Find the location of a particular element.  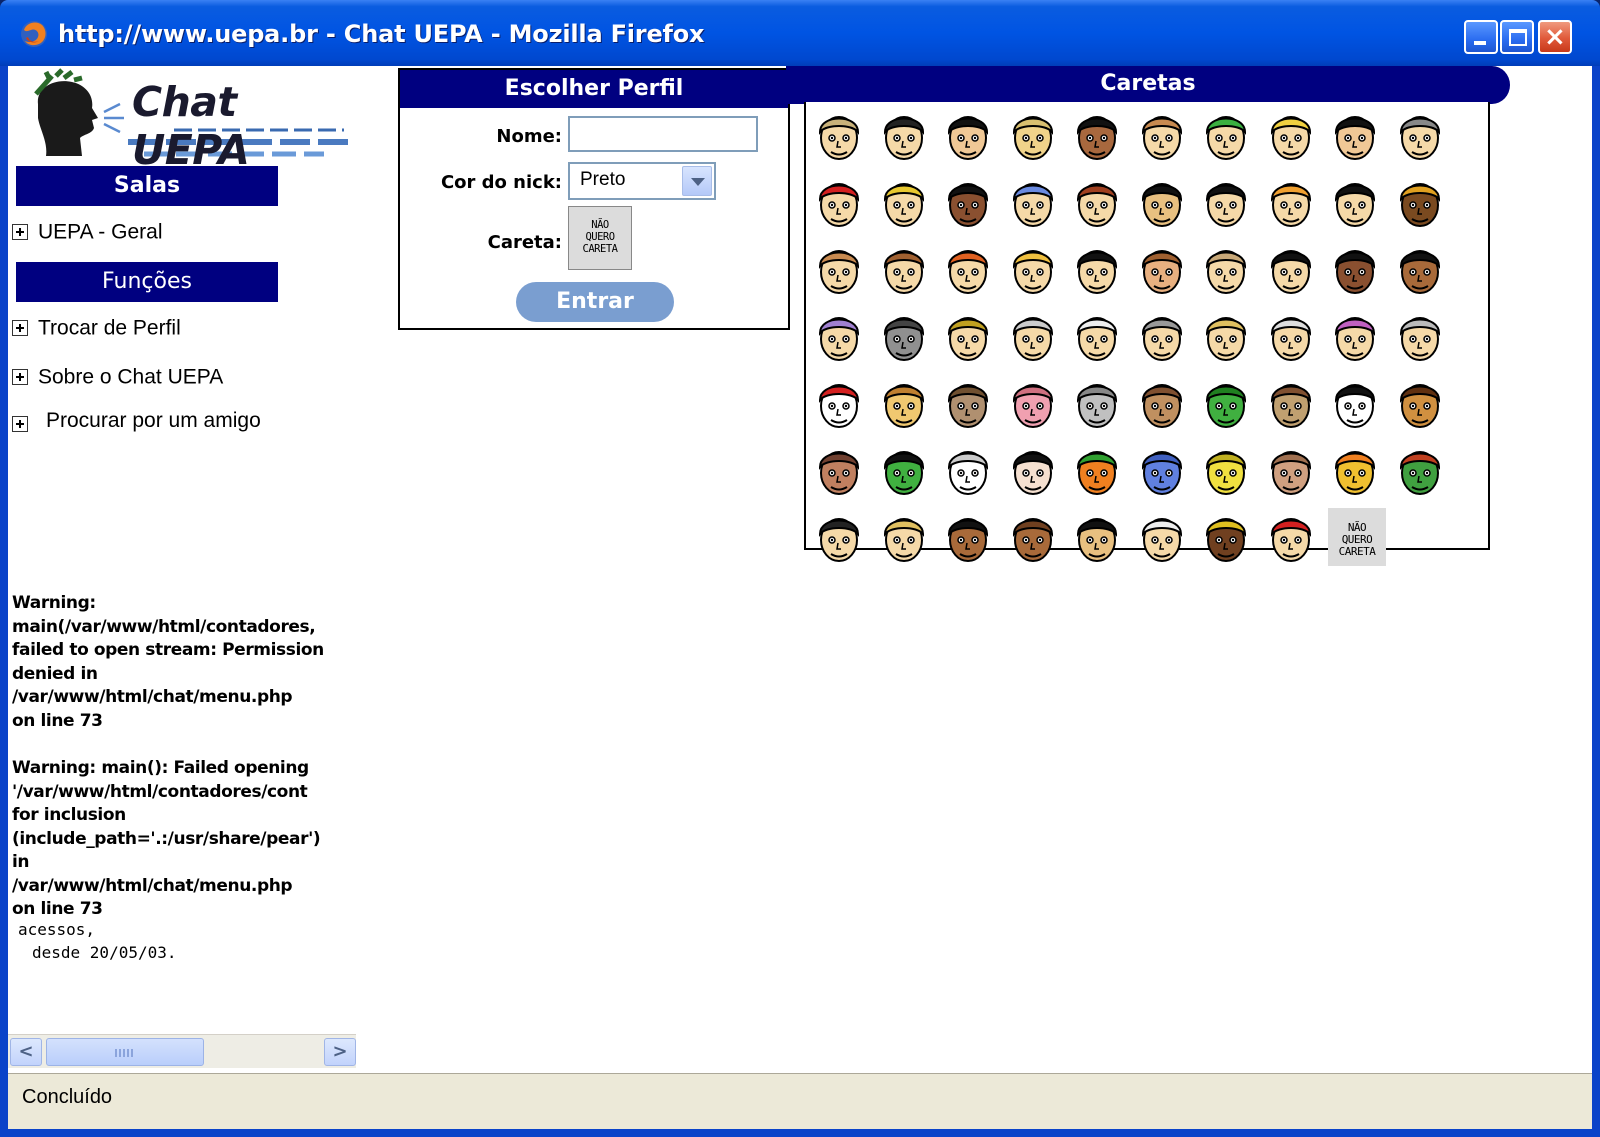

black-bowl-face-icon is located at coordinates (1097, 269).